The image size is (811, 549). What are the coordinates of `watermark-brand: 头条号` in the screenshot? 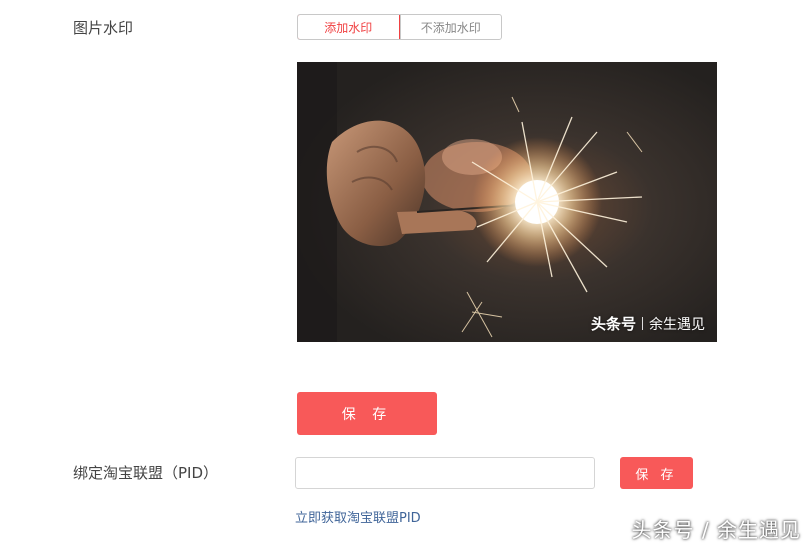 It's located at (613, 324).